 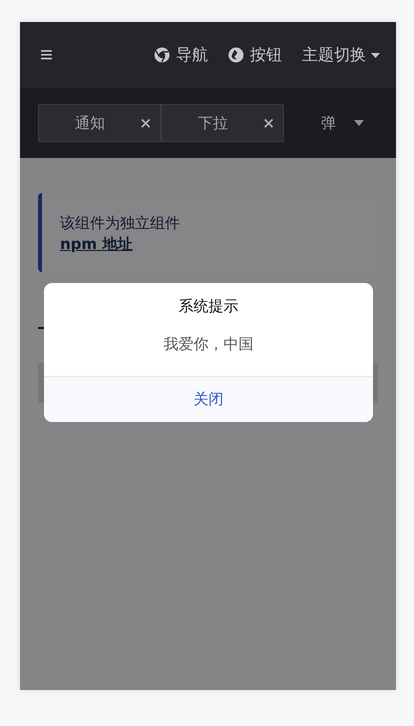 I want to click on tab-label: 下拉, so click(x=213, y=123).